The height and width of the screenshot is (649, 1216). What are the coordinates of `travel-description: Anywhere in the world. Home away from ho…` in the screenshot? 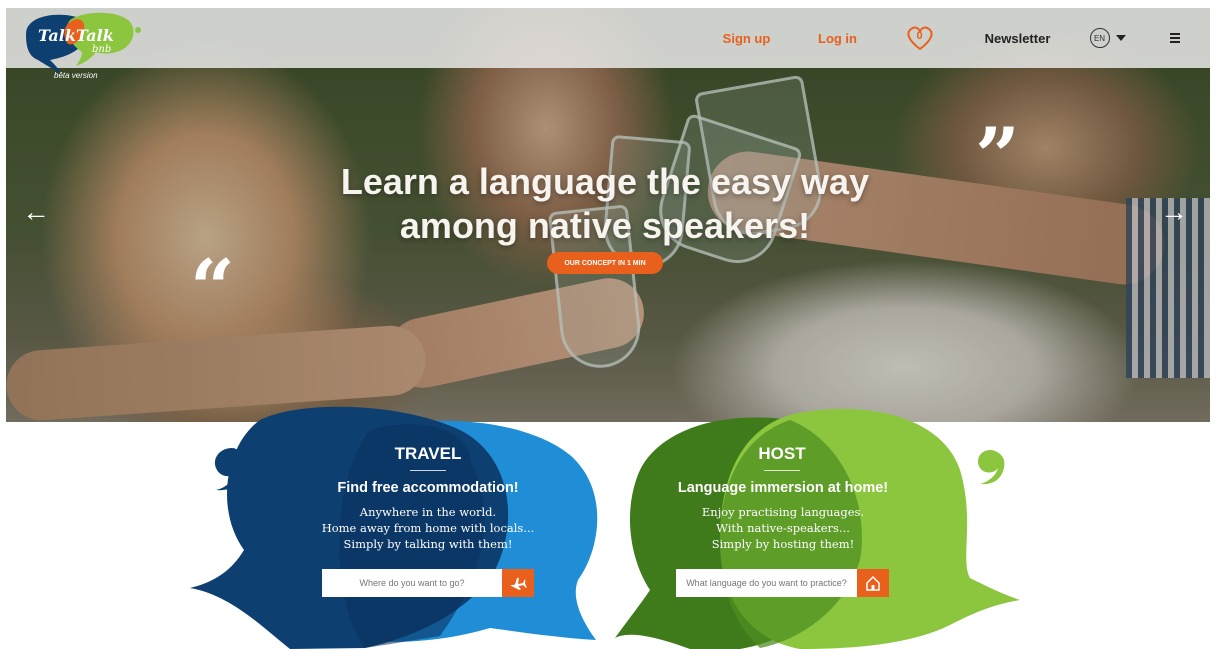 It's located at (428, 528).